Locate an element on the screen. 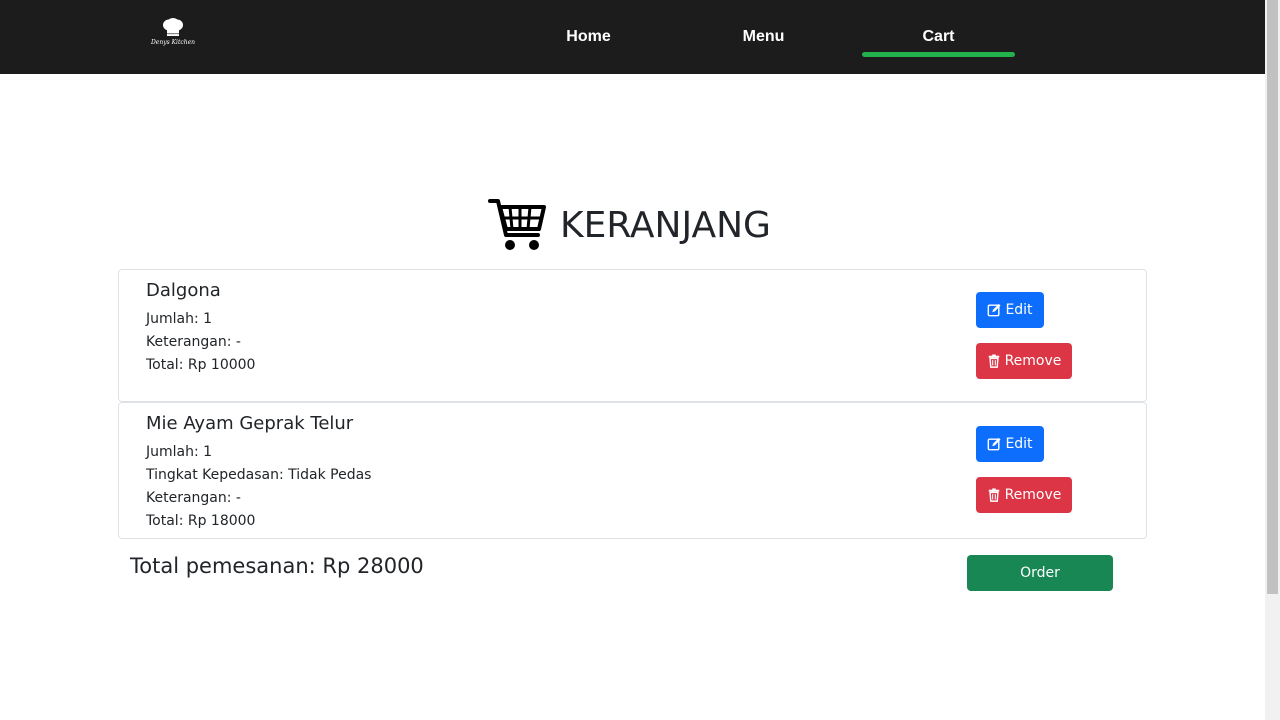 This screenshot has height=720, width=1280. brand-text: Denys Kitchen is located at coordinates (173, 42).